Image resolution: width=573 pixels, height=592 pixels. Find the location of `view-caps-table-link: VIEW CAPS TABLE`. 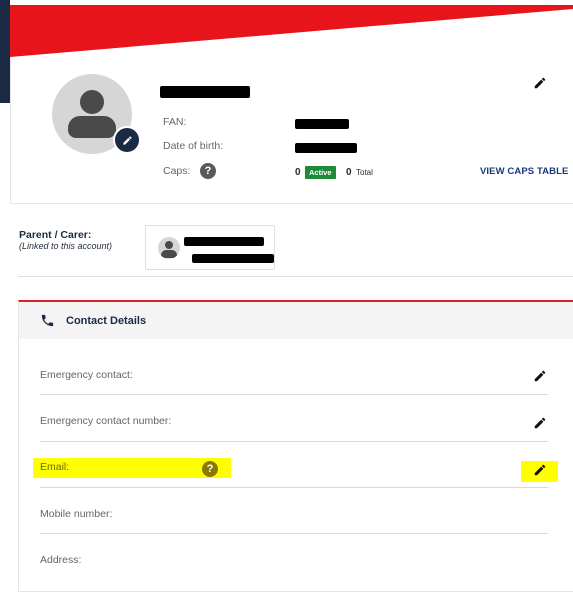

view-caps-table-link: VIEW CAPS TABLE is located at coordinates (524, 171).